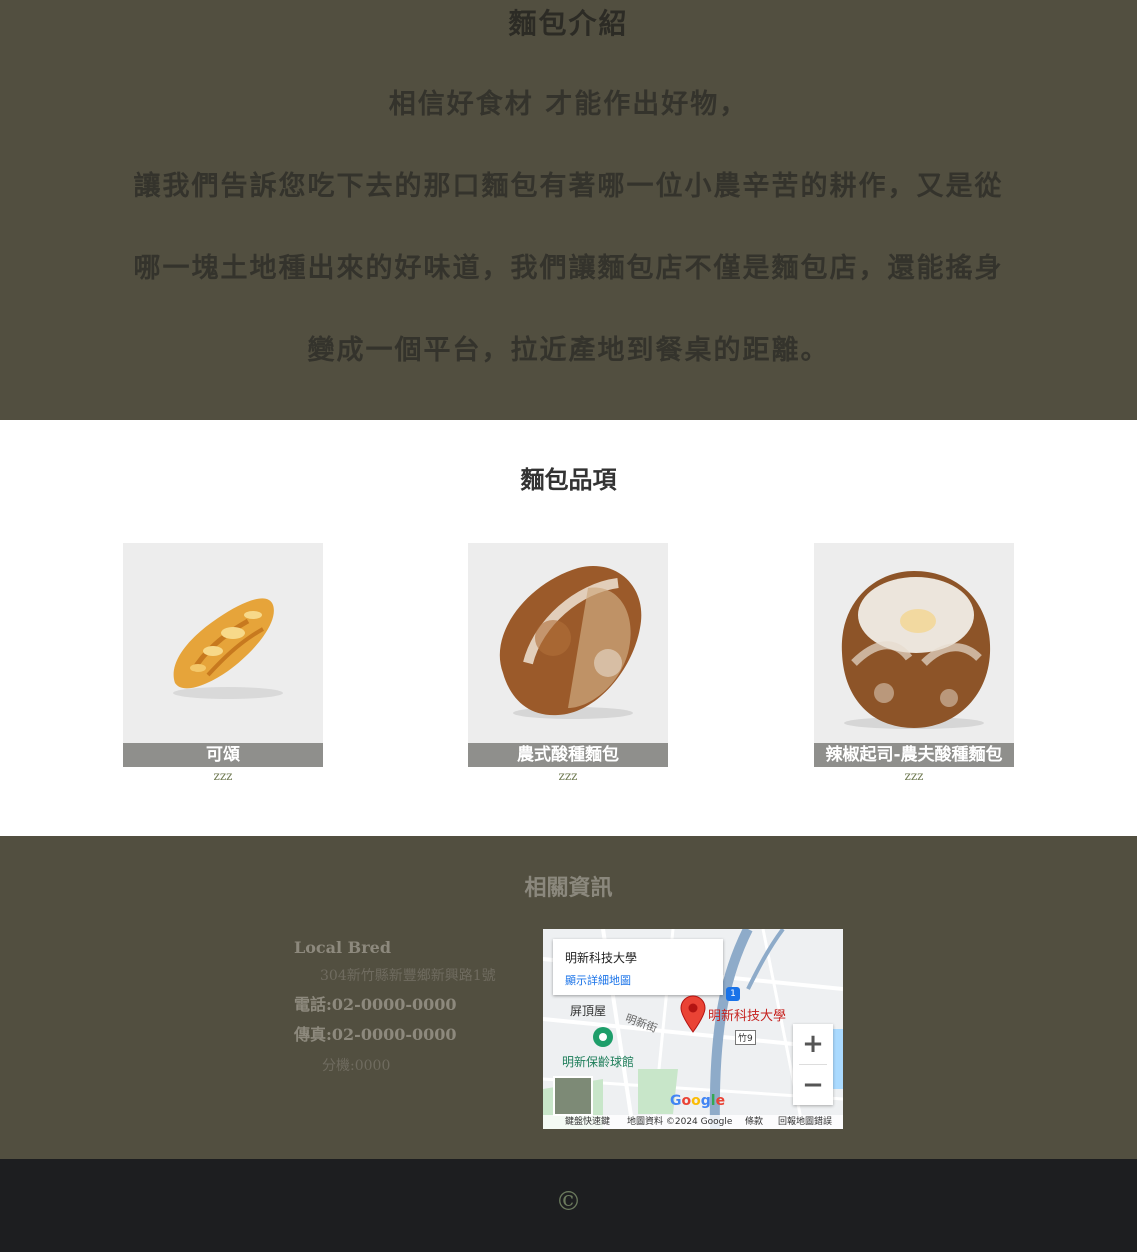 The height and width of the screenshot is (1252, 1137). Describe the element at coordinates (356, 1066) in the screenshot. I see `extension: 分機:0000` at that location.